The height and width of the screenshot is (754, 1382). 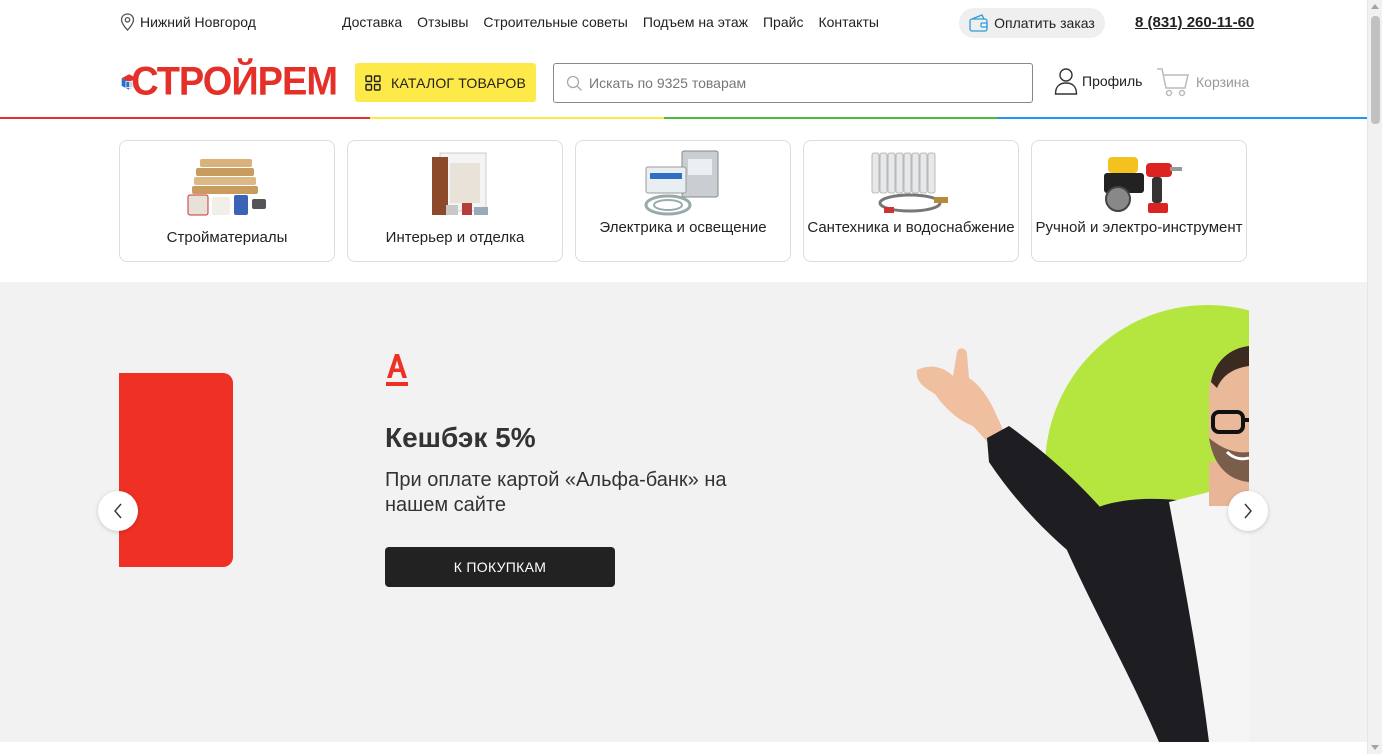 I want to click on category-label: Сантехника и водоснабжение, so click(x=911, y=227).